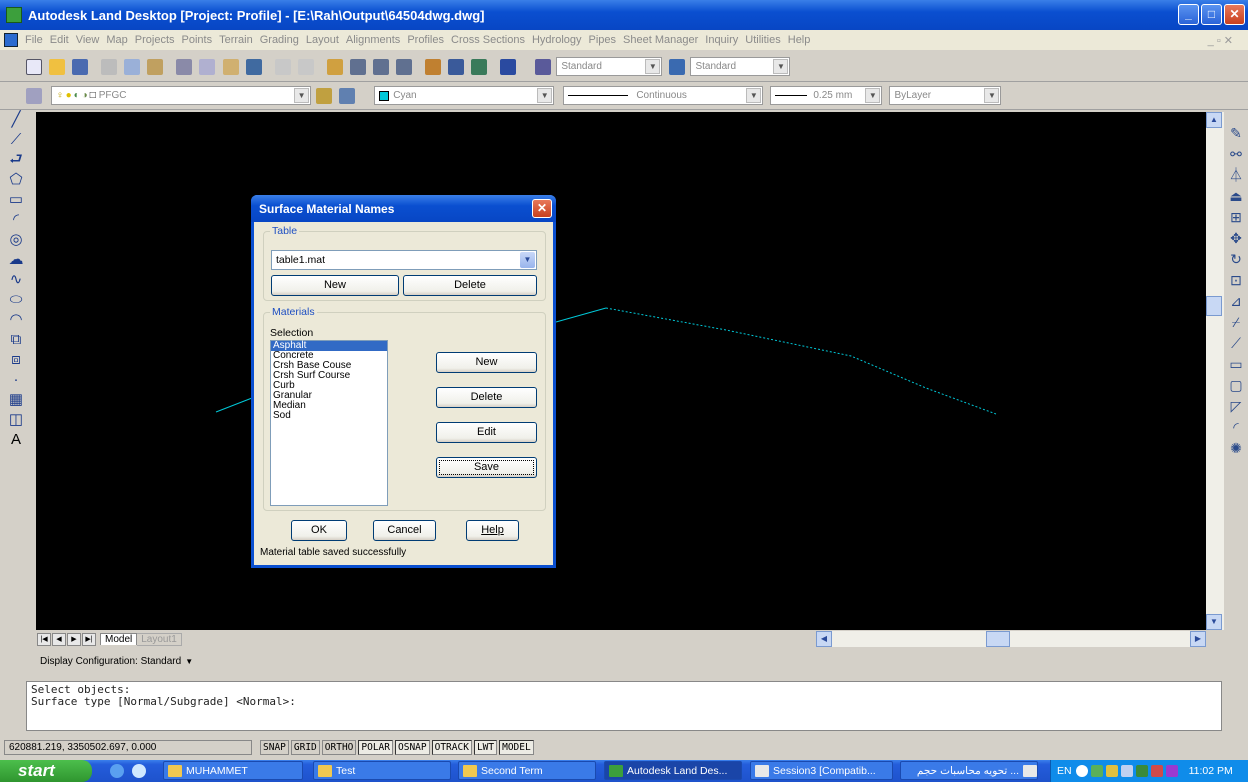 This screenshot has height=782, width=1248. I want to click on tab-layout1: Layout1, so click(159, 639).